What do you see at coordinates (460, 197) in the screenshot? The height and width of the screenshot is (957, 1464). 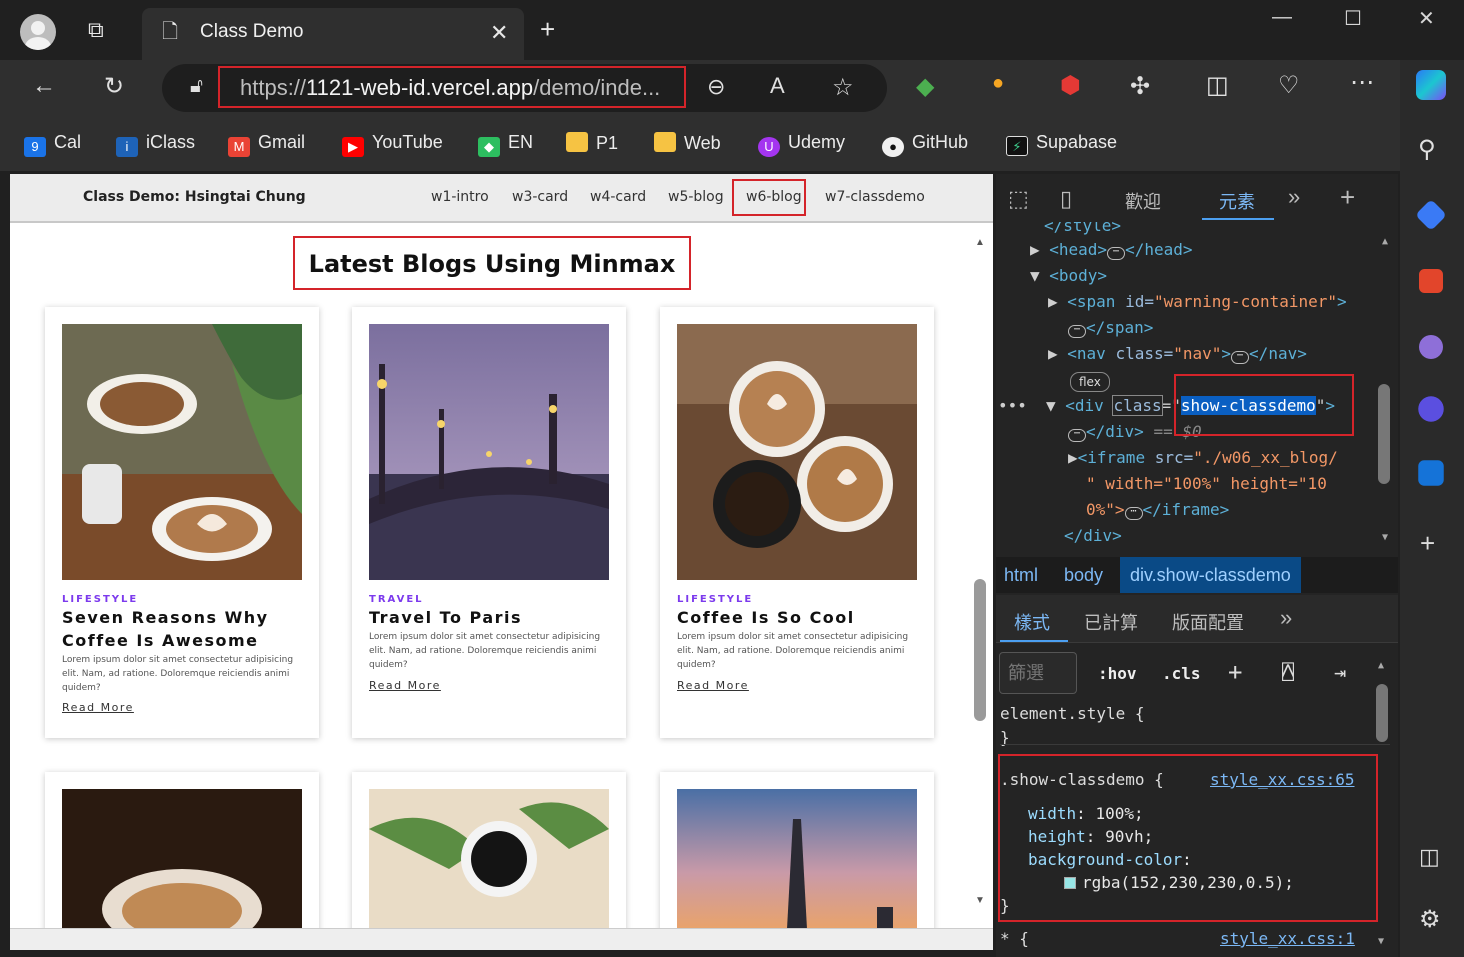 I see `nav-link-w1-intro: w1-intro` at bounding box center [460, 197].